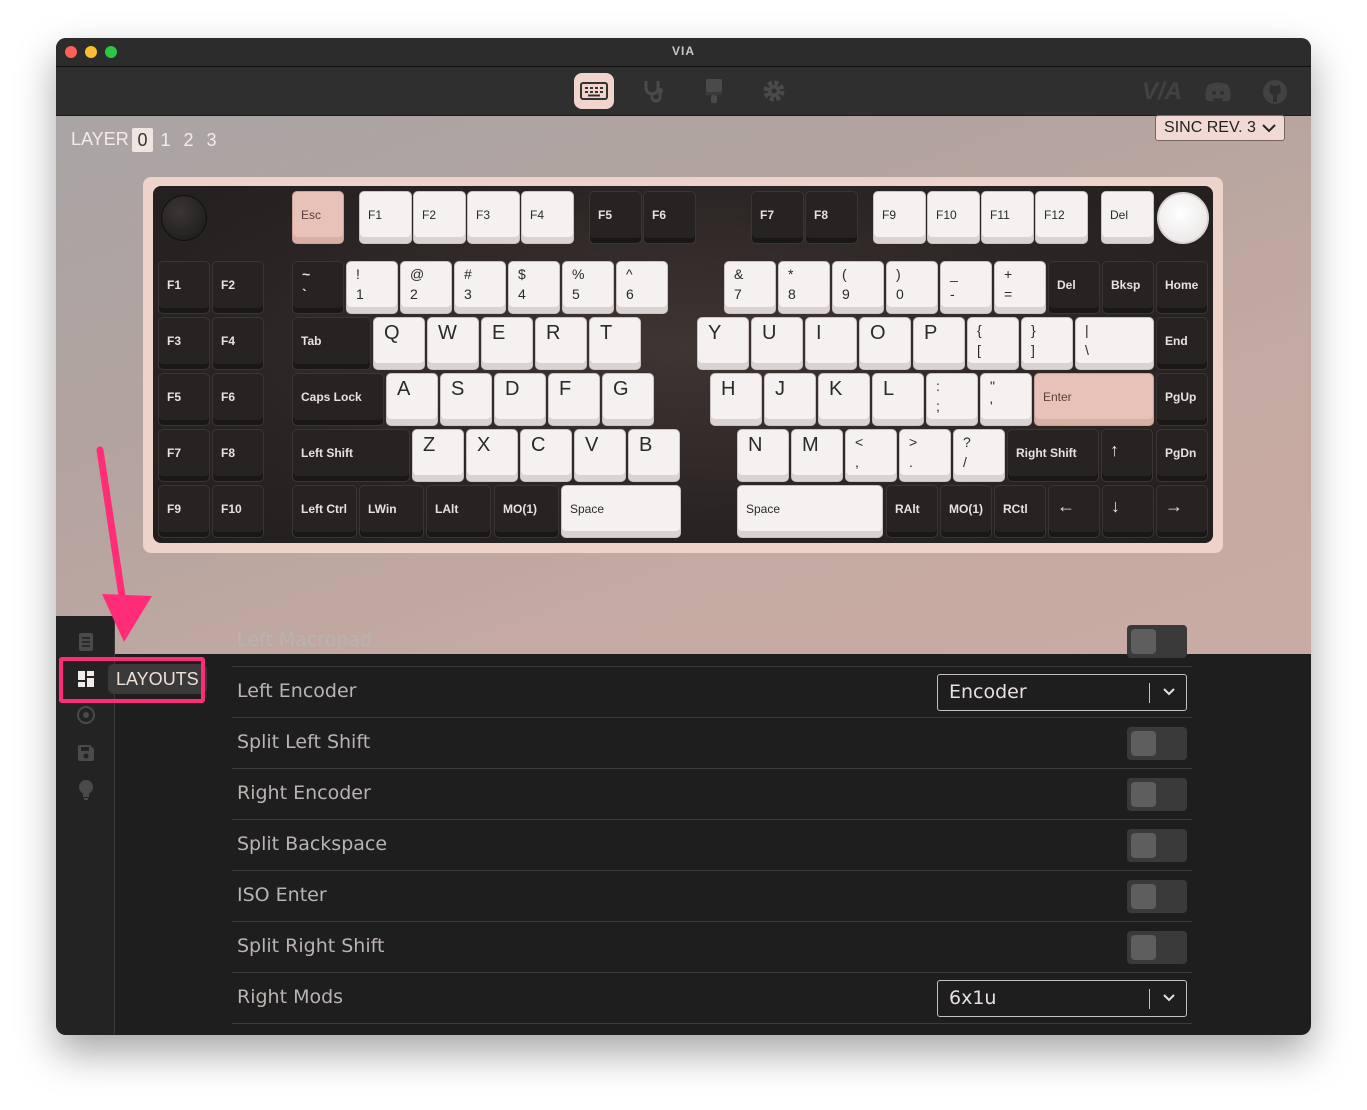  I want to click on key-left-arrow: ←, so click(1074, 511).